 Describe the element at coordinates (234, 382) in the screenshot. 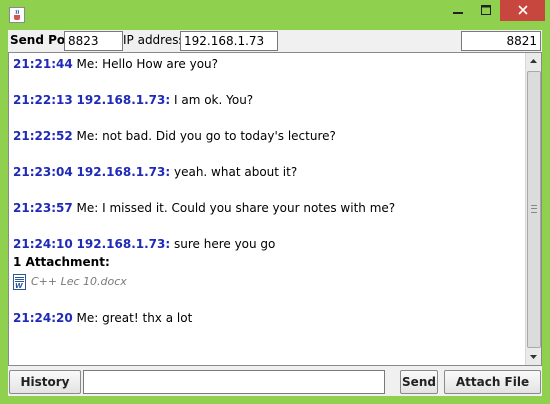

I see `message-input` at that location.